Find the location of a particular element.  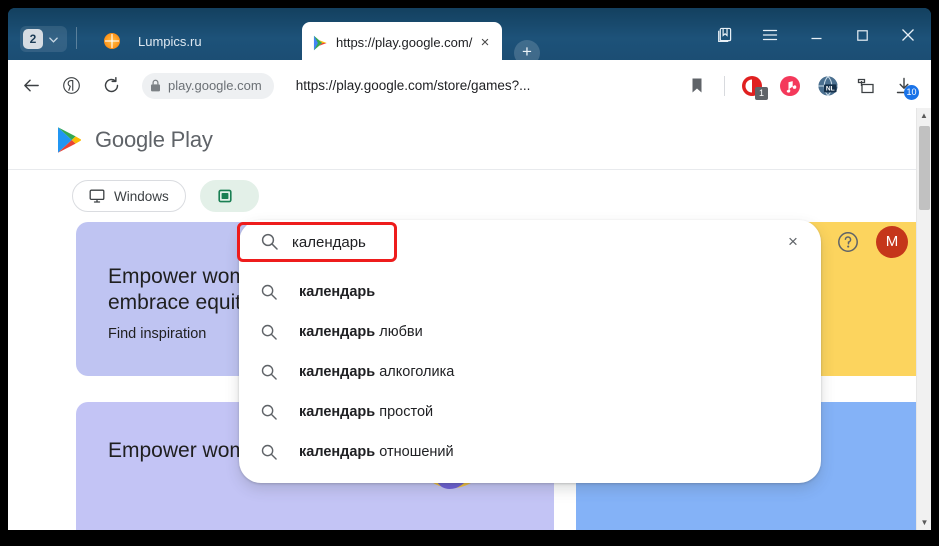

tab-lumpics: Lumpics.ru is located at coordinates (192, 41).